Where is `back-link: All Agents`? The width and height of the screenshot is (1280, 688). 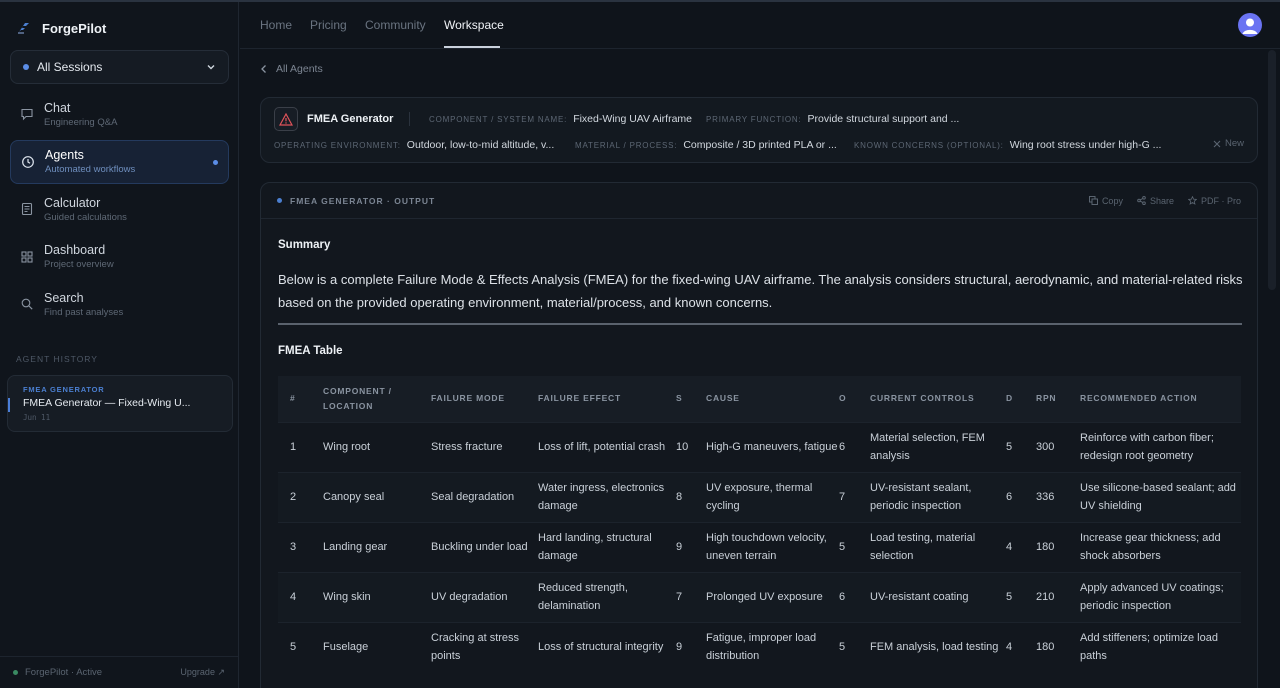 back-link: All Agents is located at coordinates (291, 69).